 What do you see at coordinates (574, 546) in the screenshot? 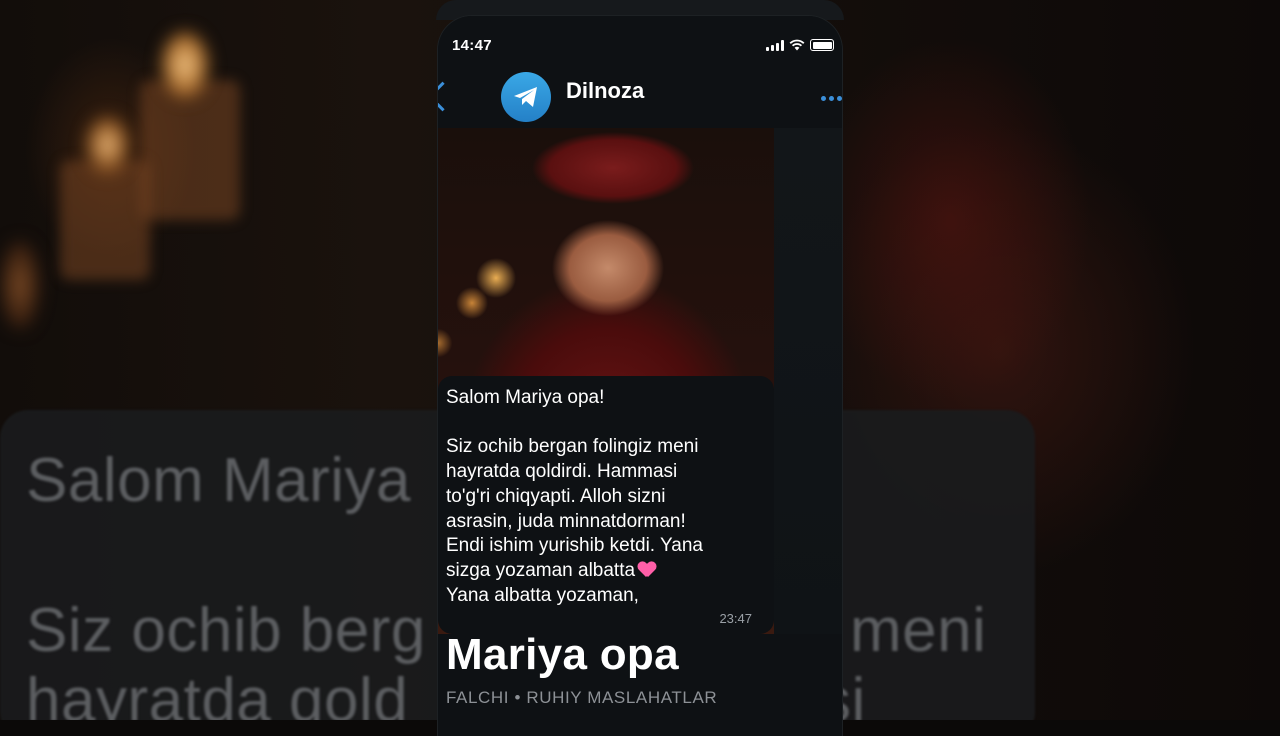
I see `message-line: Endi ishim yurishib ketdi. Yana` at bounding box center [574, 546].